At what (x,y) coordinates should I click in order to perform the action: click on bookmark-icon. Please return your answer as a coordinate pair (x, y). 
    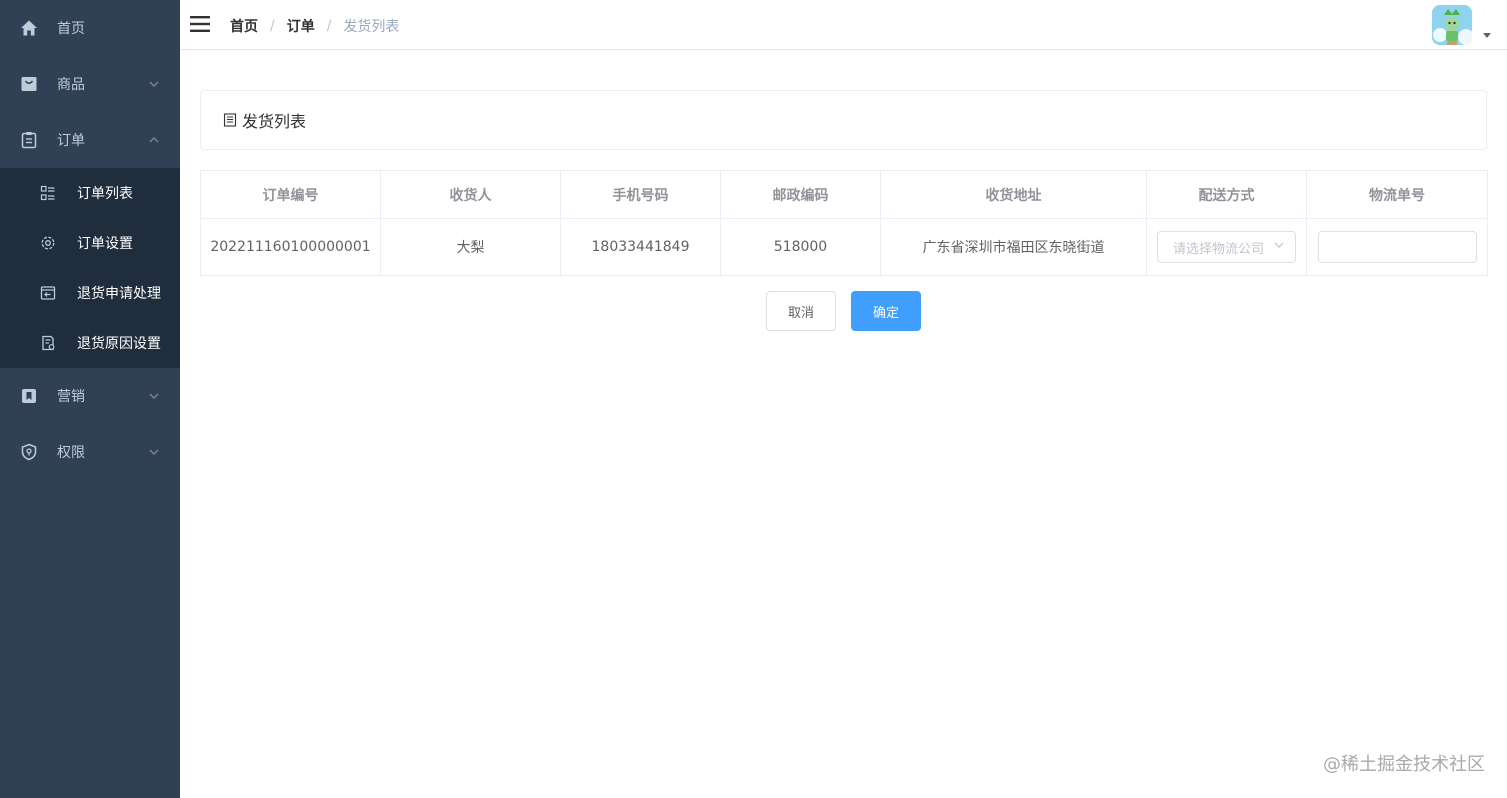
    Looking at the image, I should click on (29, 396).